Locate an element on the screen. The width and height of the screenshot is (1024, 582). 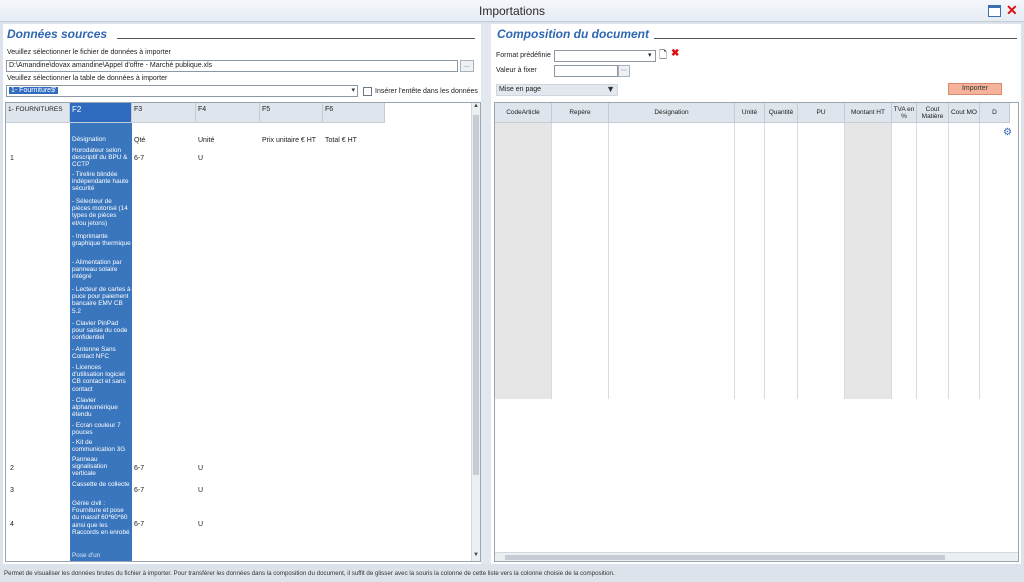
column-header: Repère is located at coordinates (580, 113).